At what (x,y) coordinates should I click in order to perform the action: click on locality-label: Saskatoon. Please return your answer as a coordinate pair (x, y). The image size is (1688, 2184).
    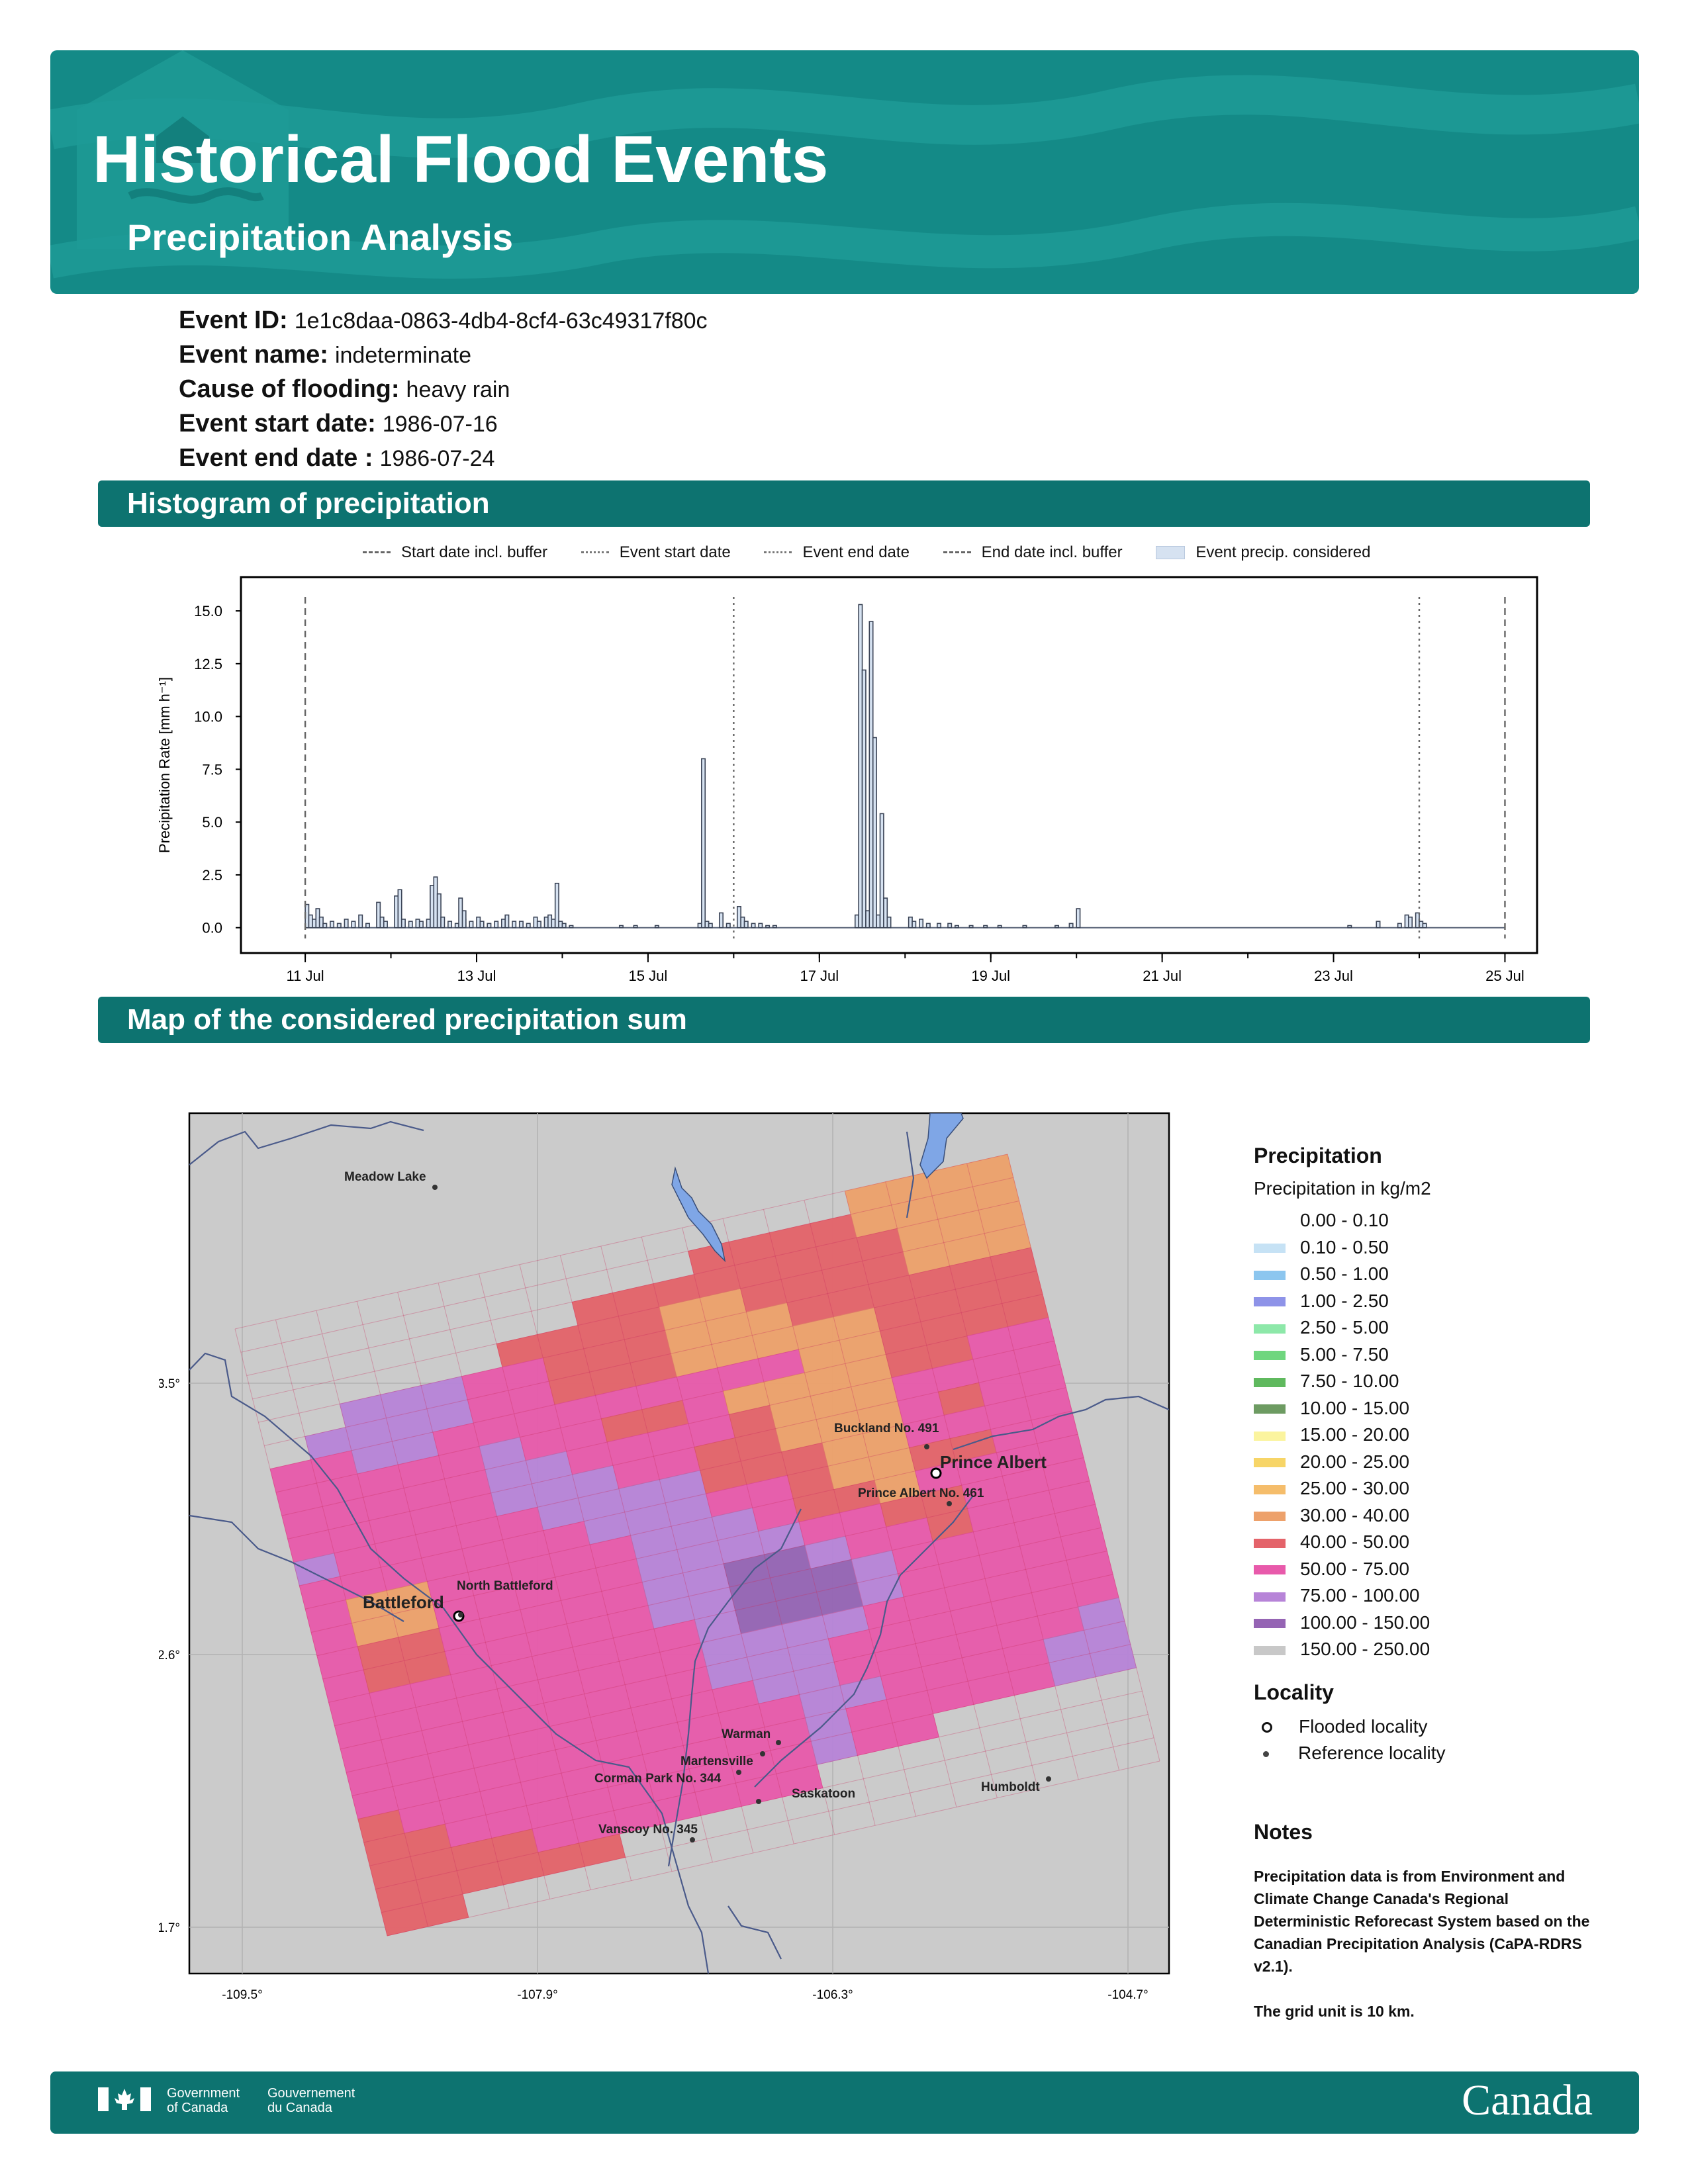
    Looking at the image, I should click on (823, 1794).